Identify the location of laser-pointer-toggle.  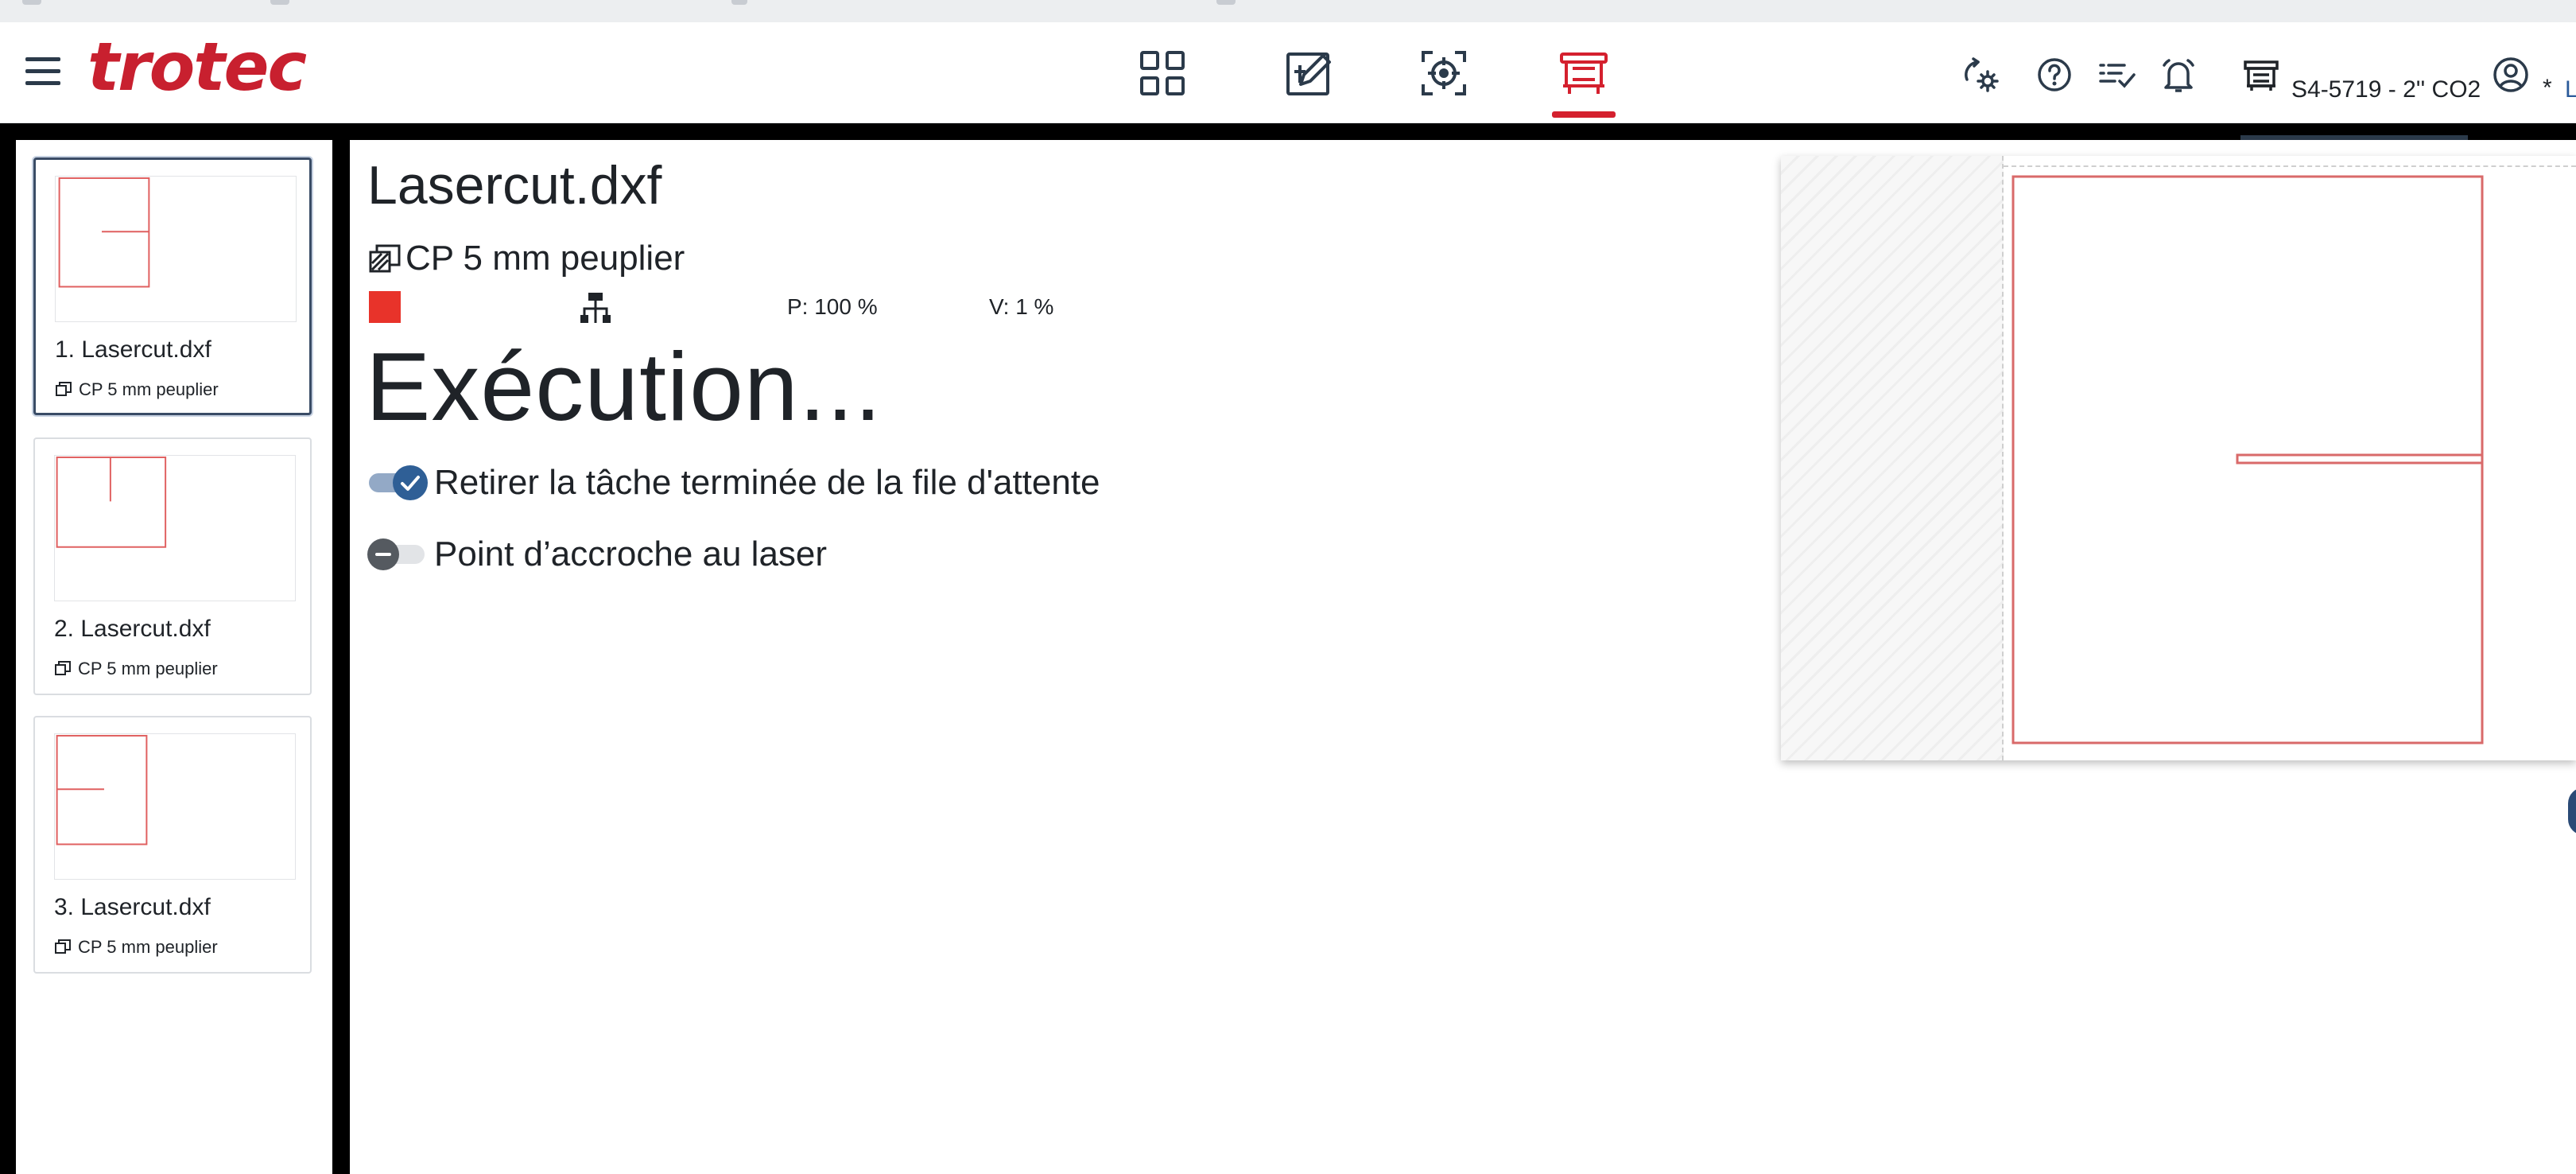
(397, 554).